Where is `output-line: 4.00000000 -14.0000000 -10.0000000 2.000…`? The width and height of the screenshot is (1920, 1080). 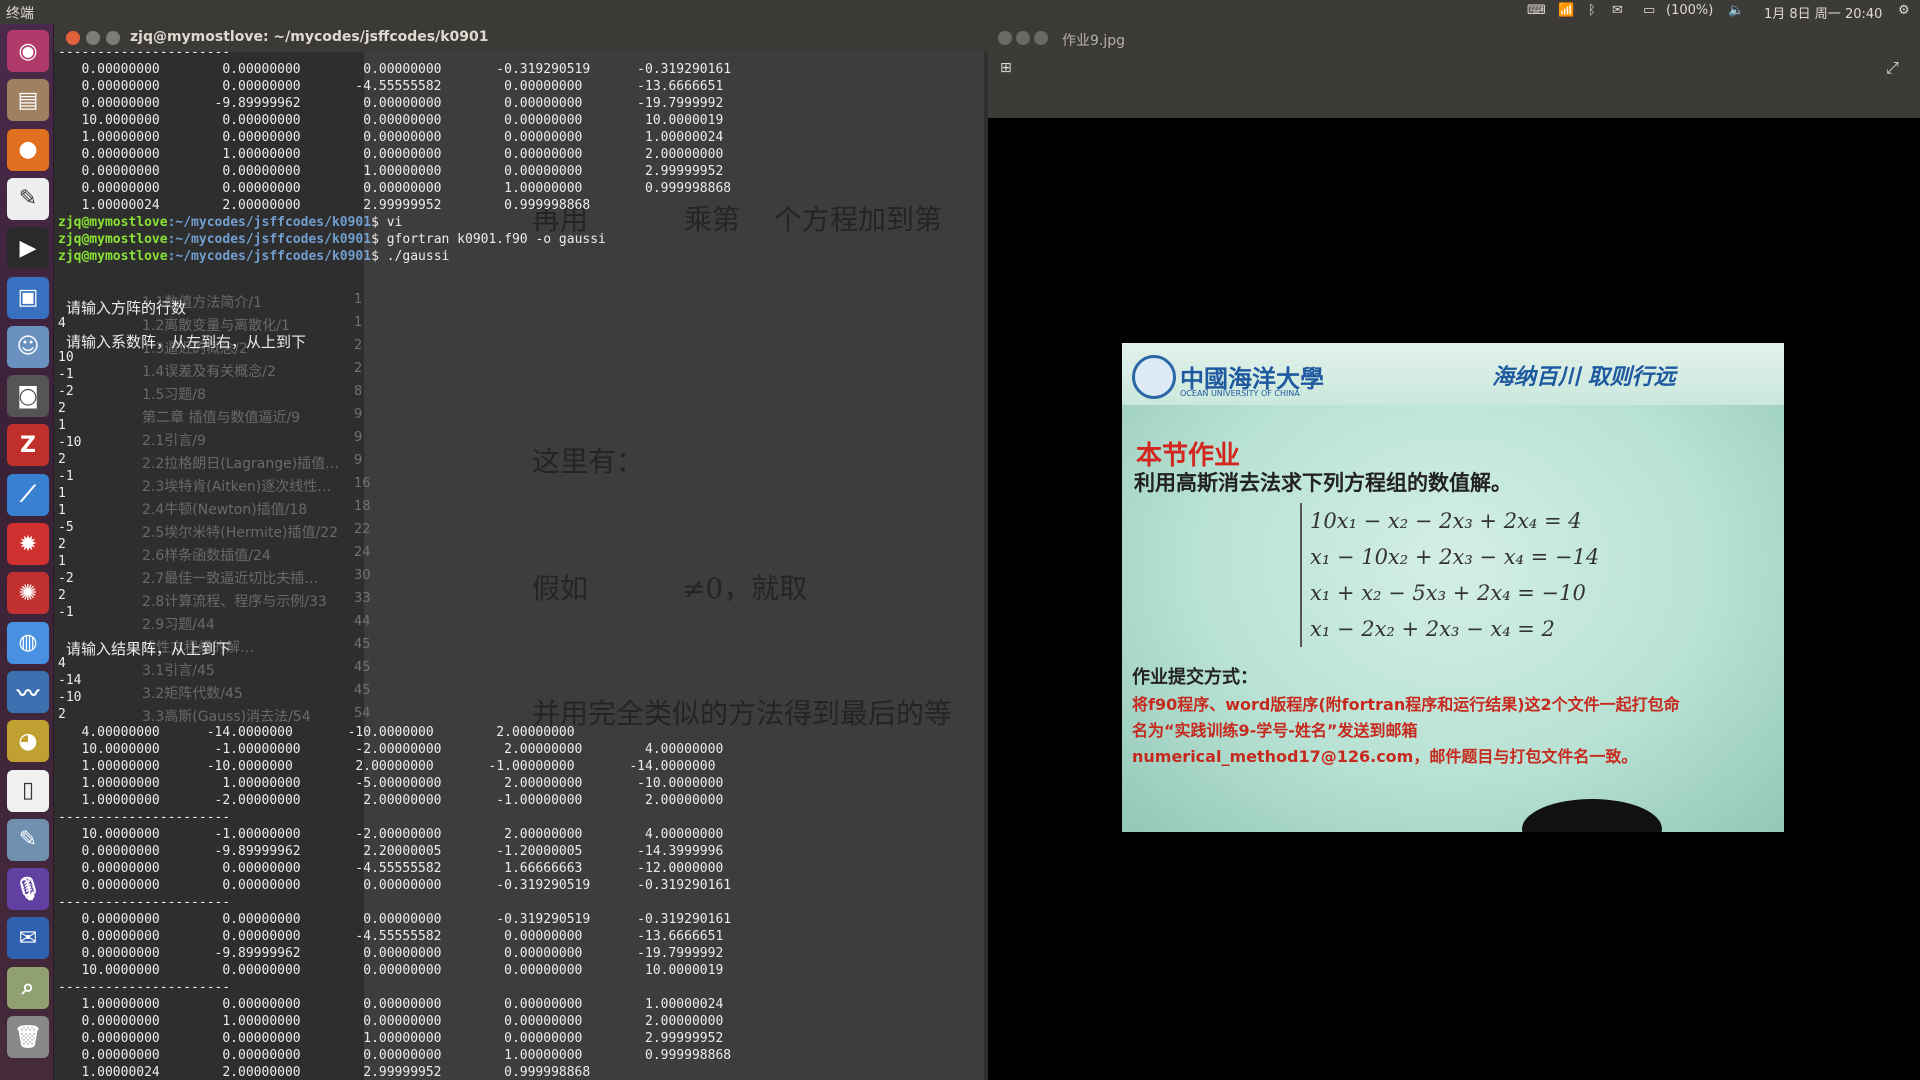 output-line: 4.00000000 -14.0000000 -10.0000000 2.000… is located at coordinates (316, 732).